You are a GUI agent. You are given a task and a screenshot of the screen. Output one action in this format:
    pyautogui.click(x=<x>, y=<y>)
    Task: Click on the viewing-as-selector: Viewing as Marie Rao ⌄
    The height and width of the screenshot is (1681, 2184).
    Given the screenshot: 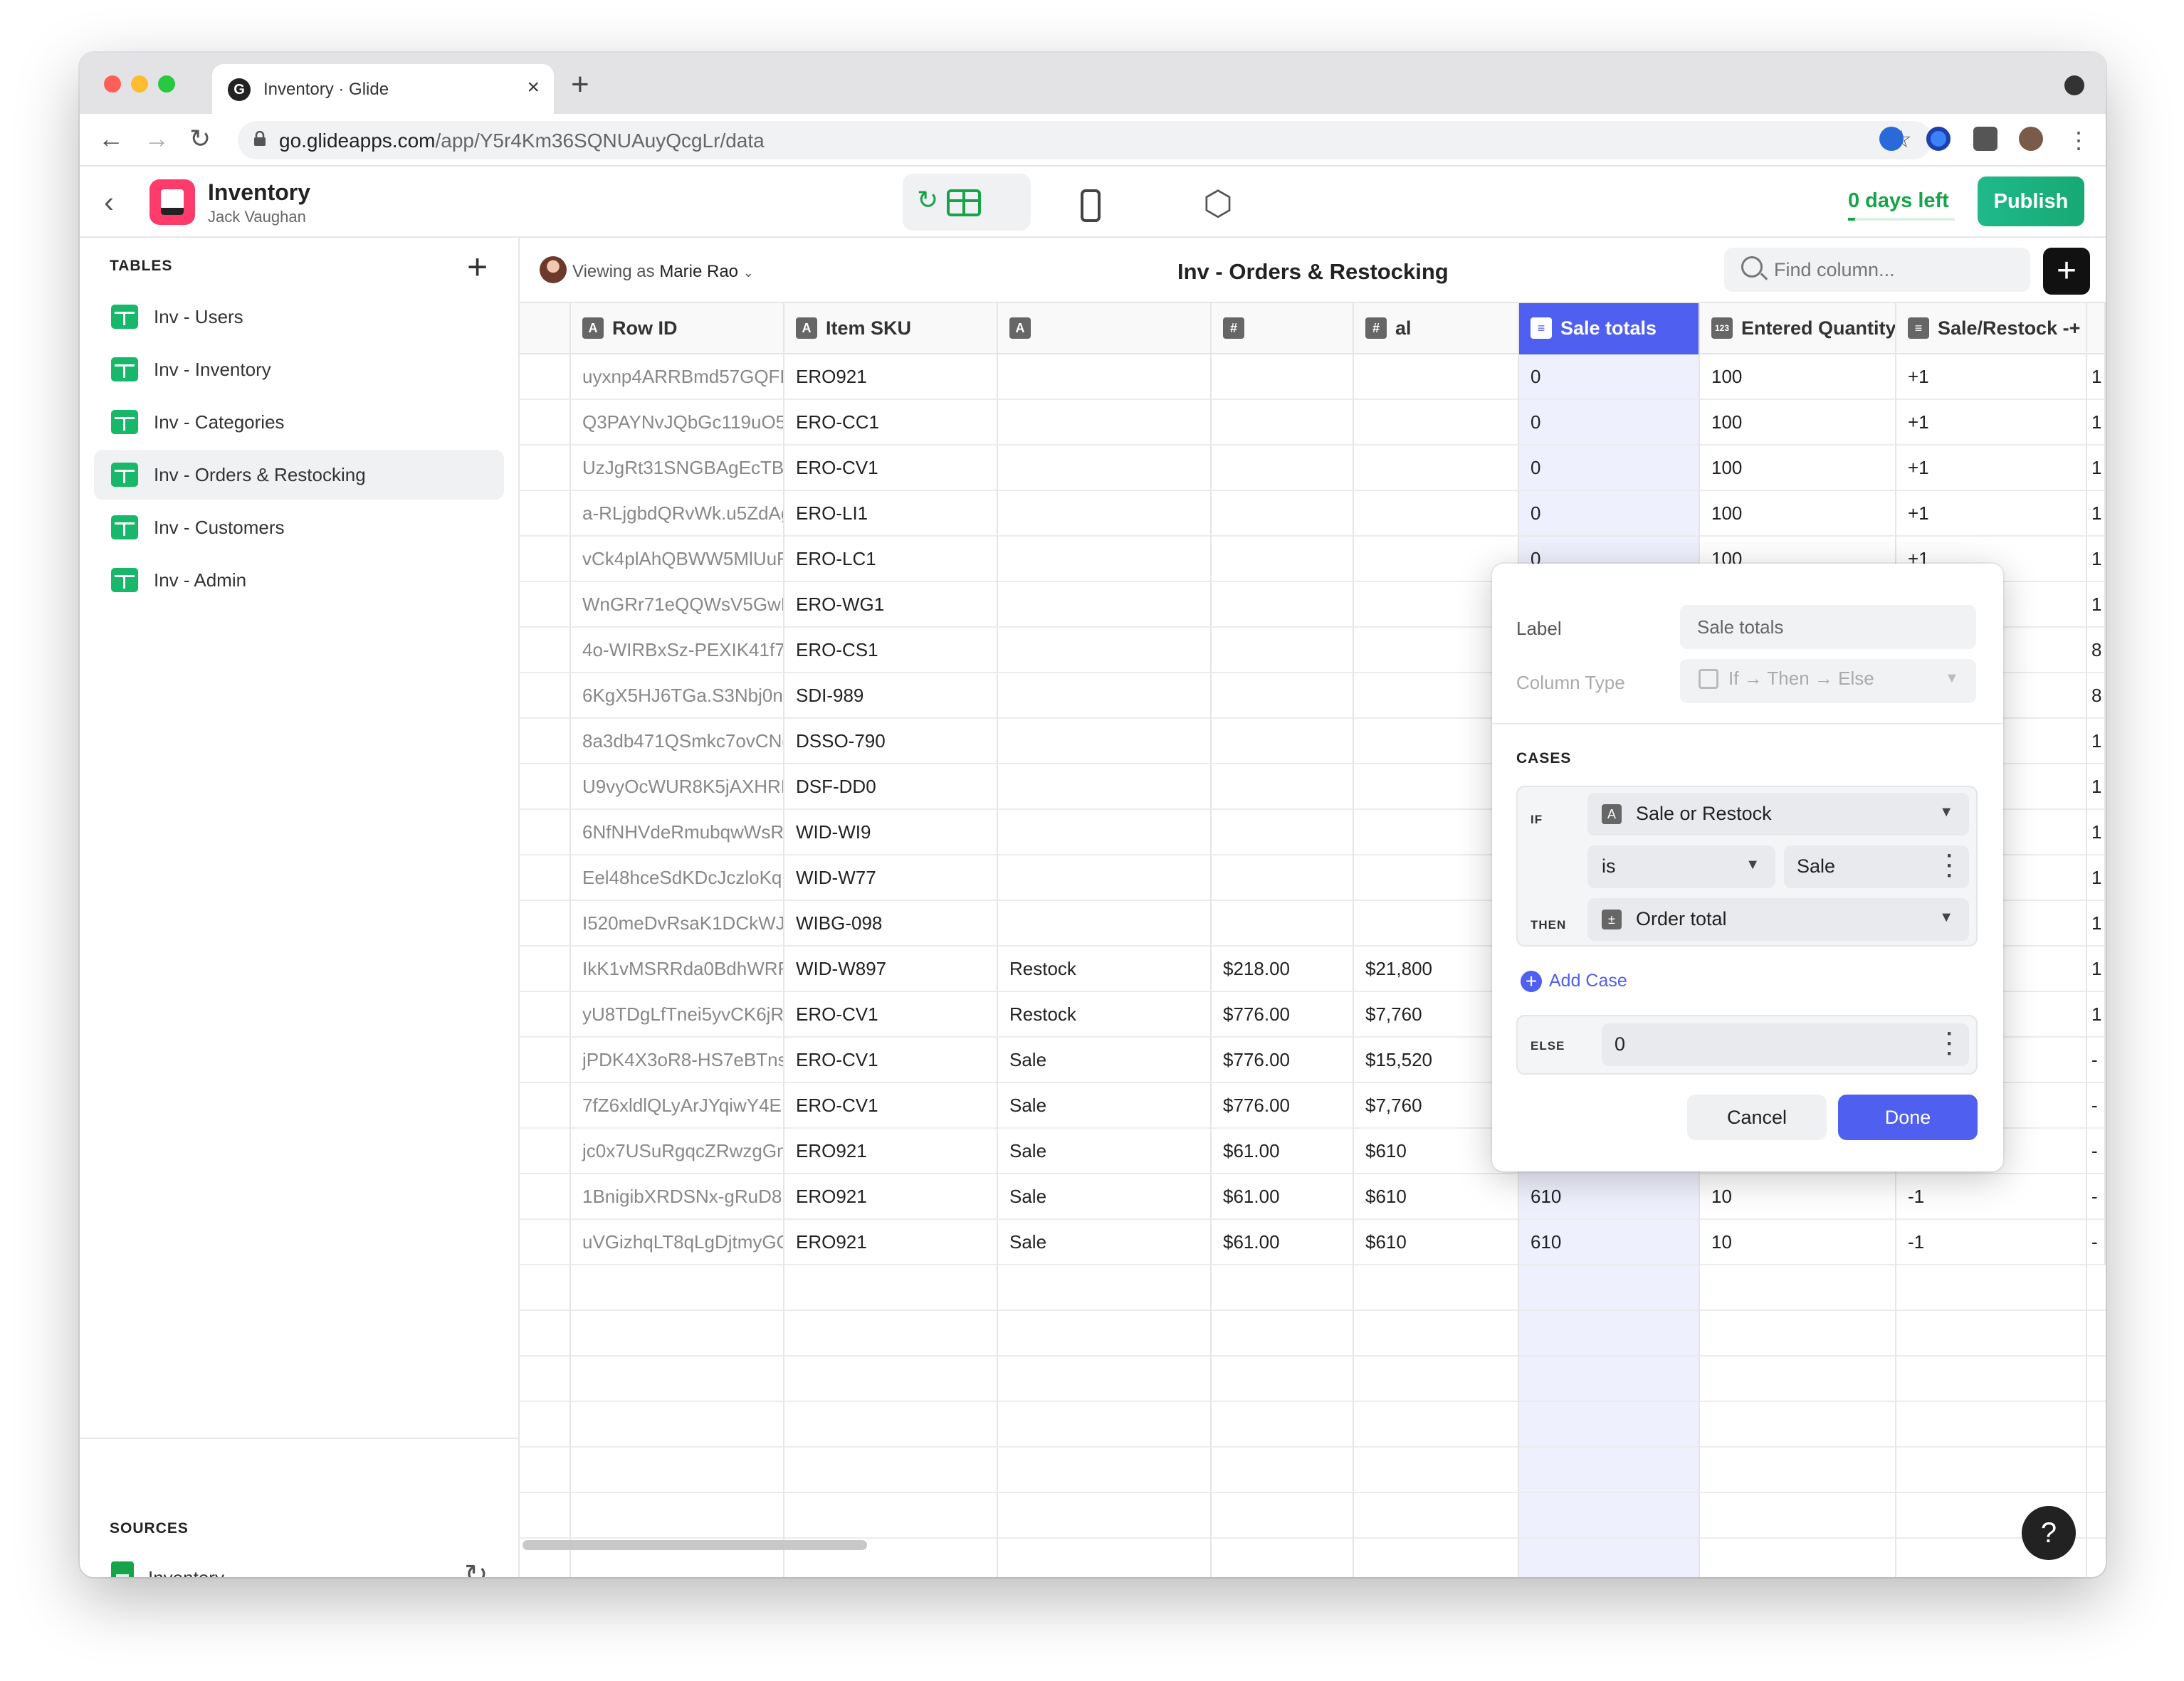 What is the action you would take?
    pyautogui.click(x=663, y=272)
    